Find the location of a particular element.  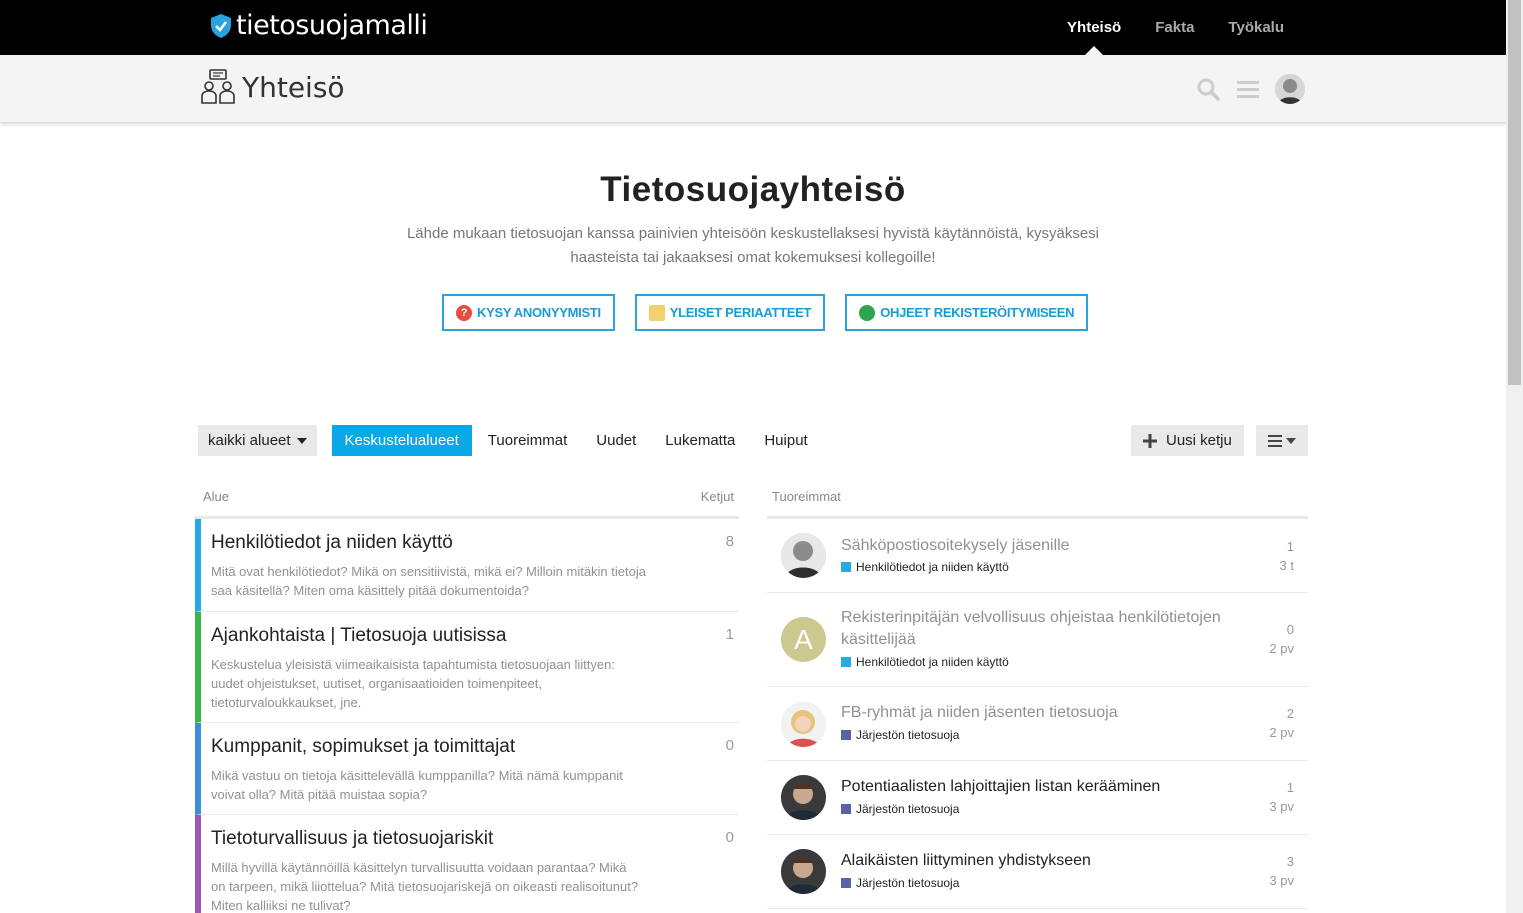

question-icon: ? is located at coordinates (464, 312).